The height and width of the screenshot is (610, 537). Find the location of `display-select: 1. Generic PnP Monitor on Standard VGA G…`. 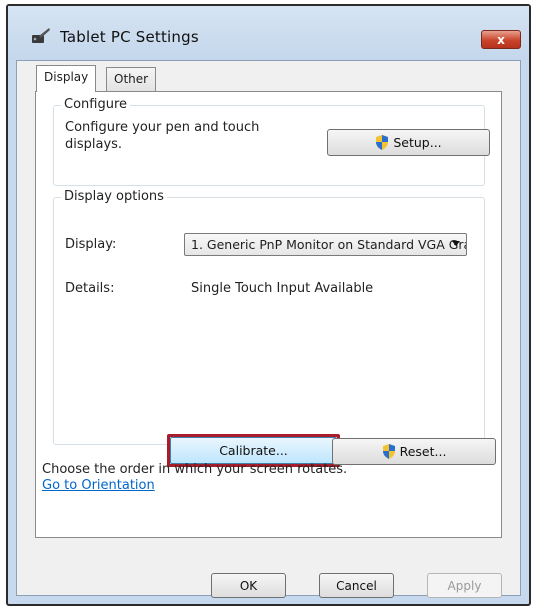

display-select: 1. Generic PnP Monitor on Standard VGA G… is located at coordinates (325, 244).